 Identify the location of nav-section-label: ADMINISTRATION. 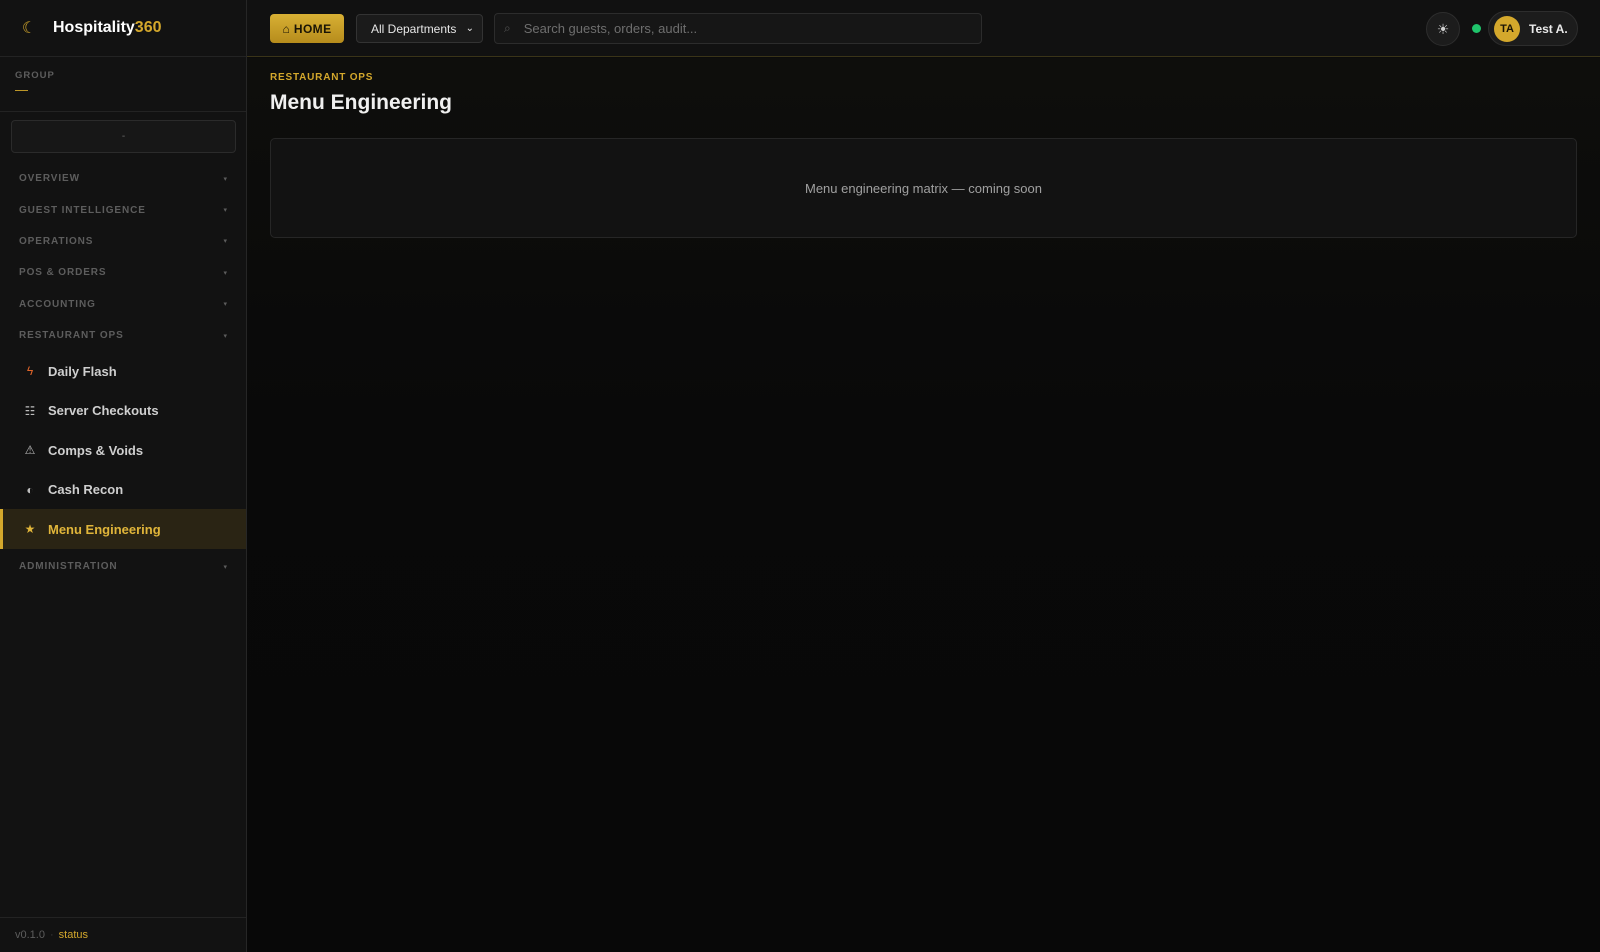
(68, 567).